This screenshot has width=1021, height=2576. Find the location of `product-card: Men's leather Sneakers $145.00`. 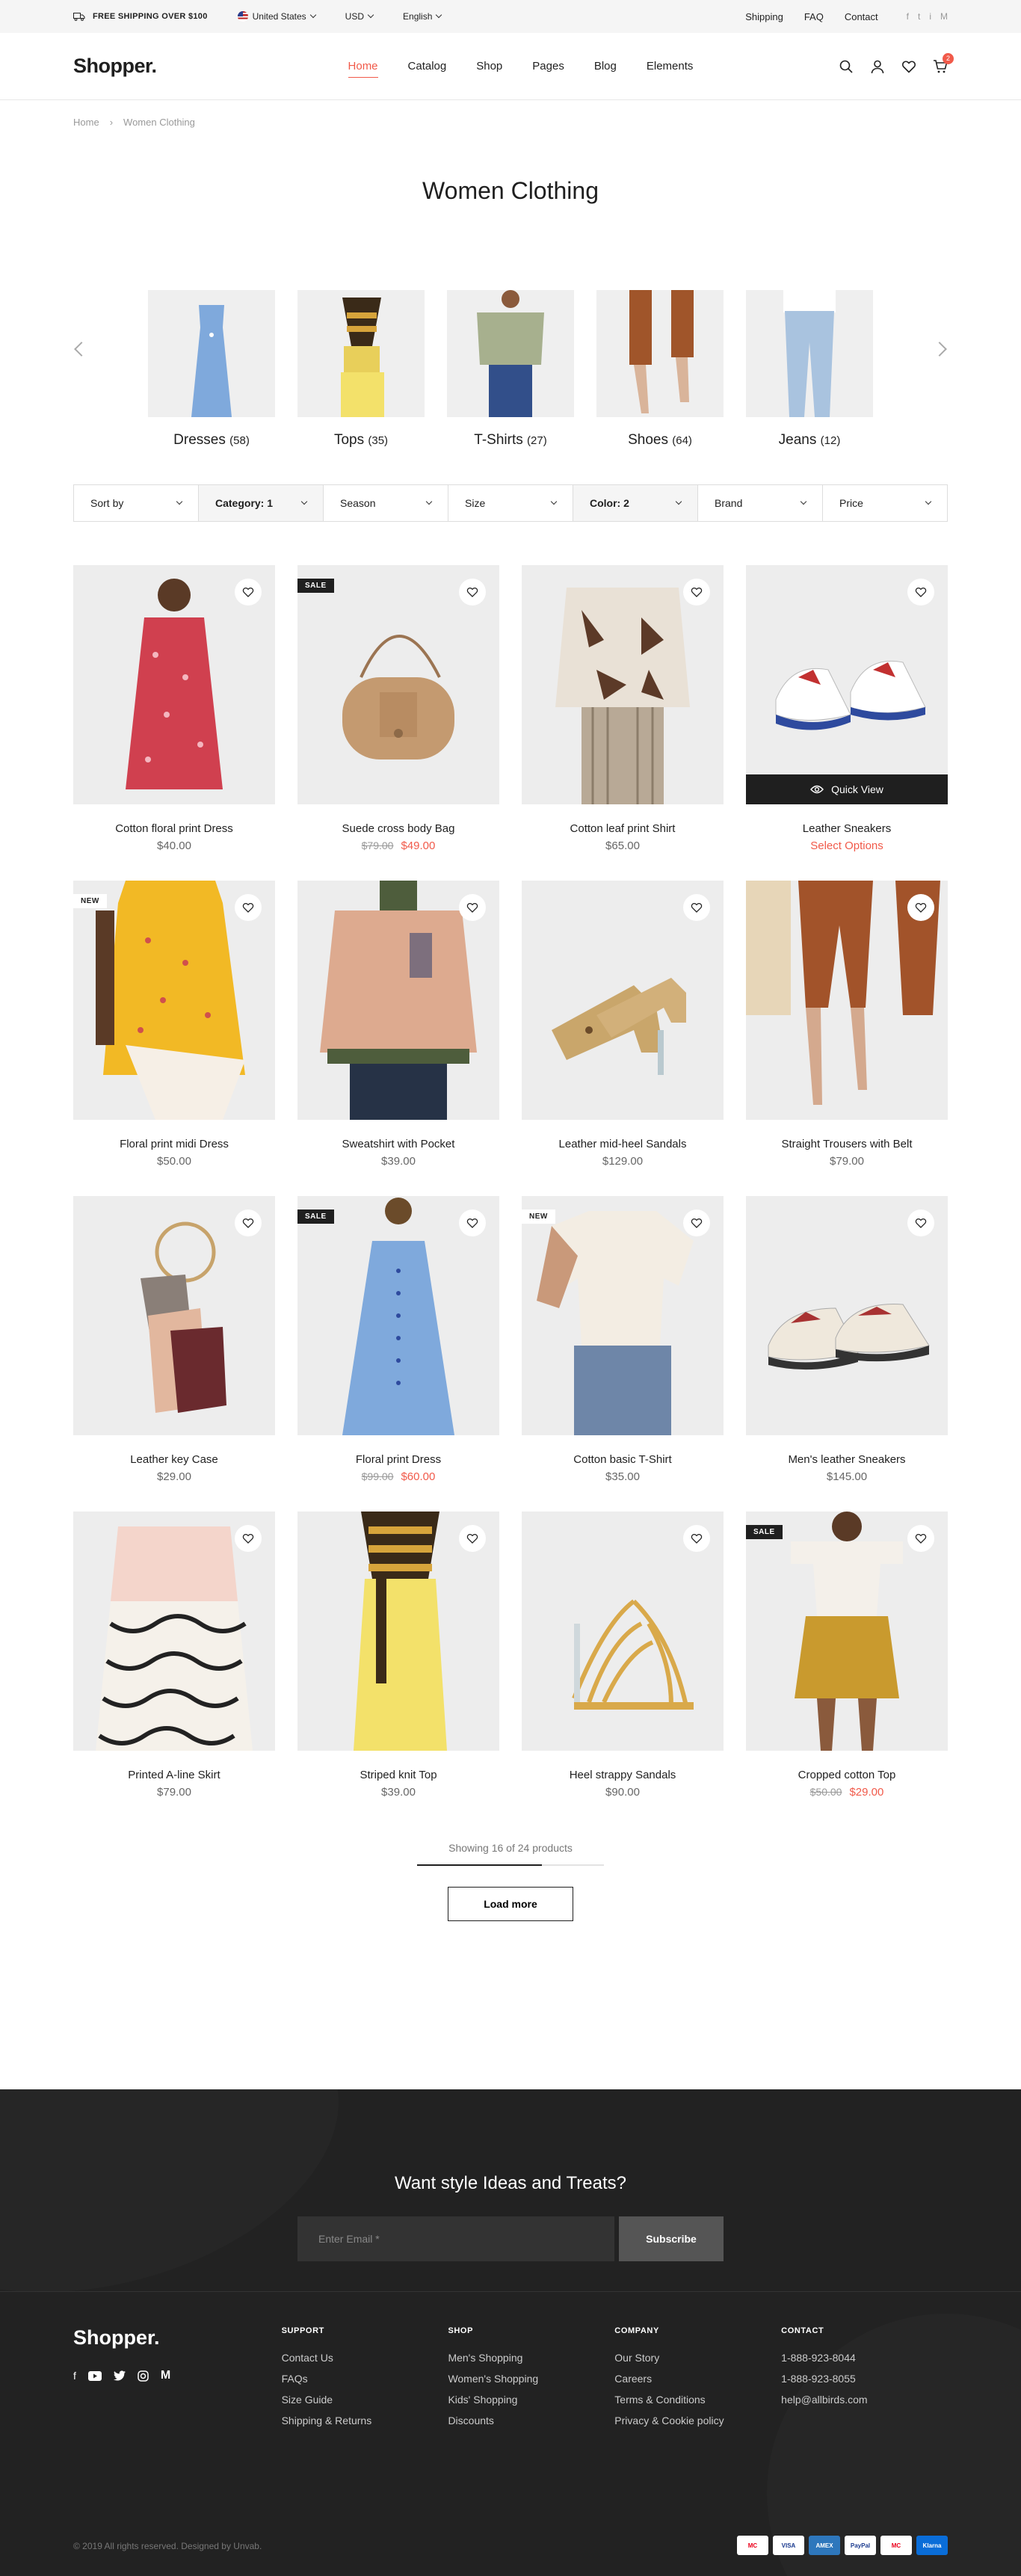

product-card: Men's leather Sneakers $145.00 is located at coordinates (847, 1339).